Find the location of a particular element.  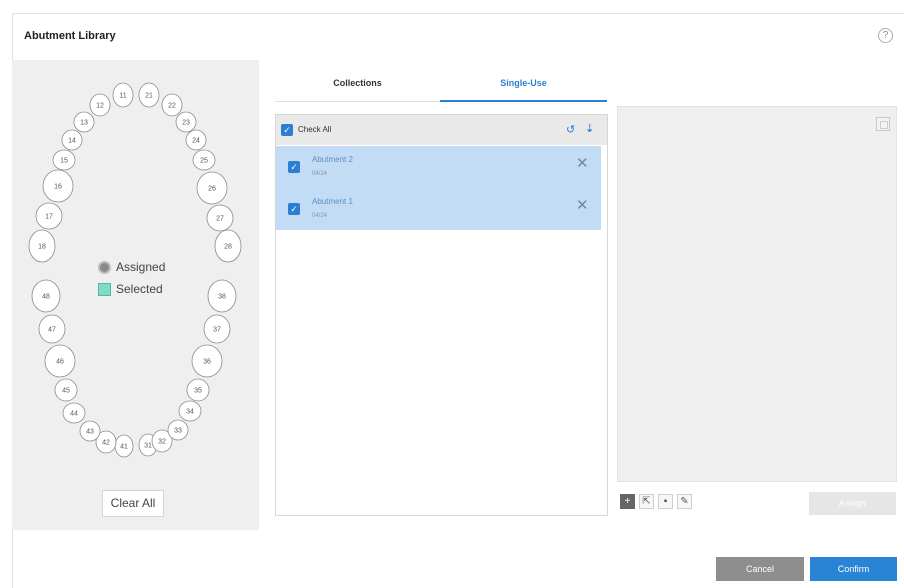

tooth-legend: Assigned Selected is located at coordinates (131, 278).